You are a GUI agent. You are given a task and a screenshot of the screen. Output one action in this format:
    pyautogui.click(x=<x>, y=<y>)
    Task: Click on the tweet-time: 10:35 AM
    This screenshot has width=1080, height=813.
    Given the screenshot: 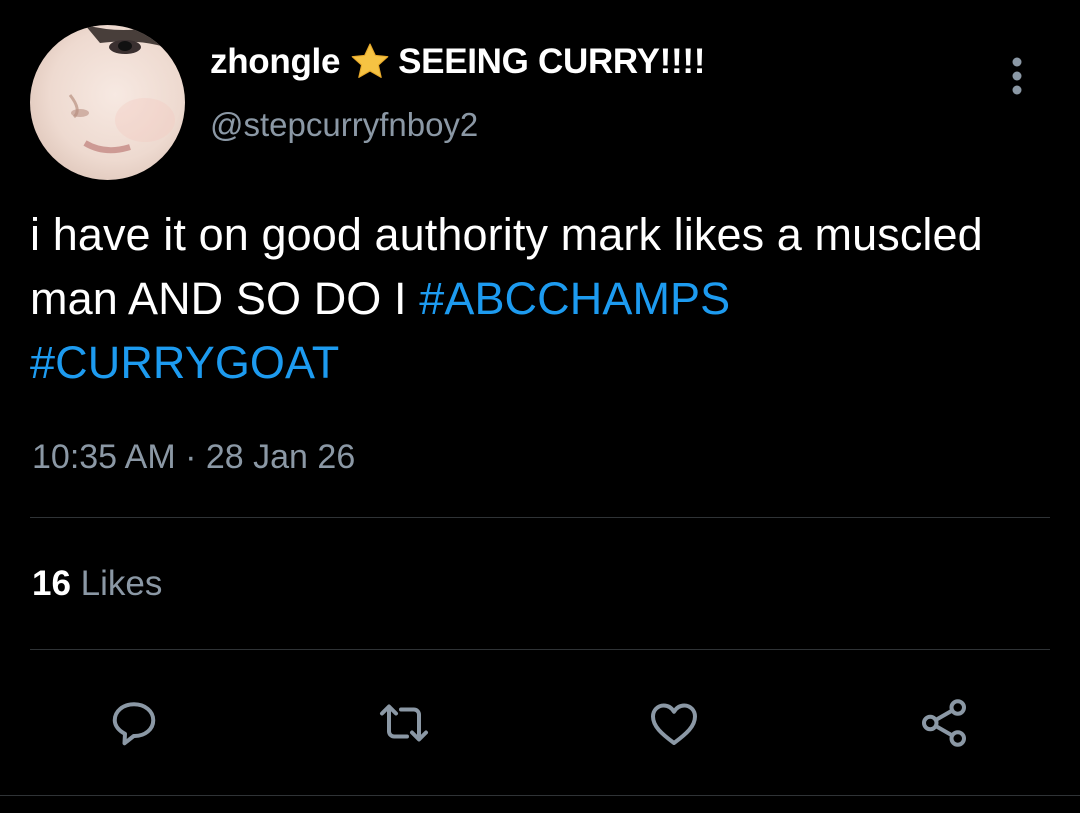 What is the action you would take?
    pyautogui.click(x=104, y=457)
    